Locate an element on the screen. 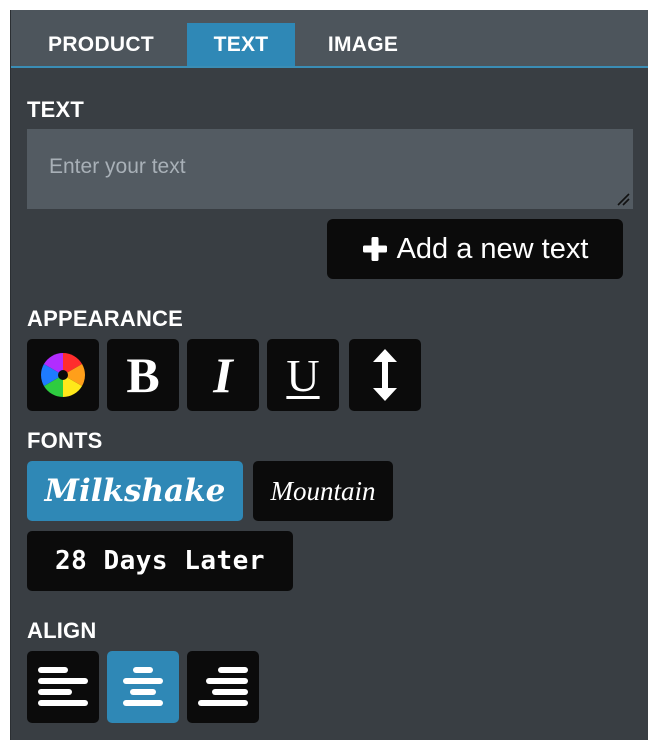 Image resolution: width=648 pixels, height=740 pixels. add-new-text-label: Add a new text is located at coordinates (492, 248).